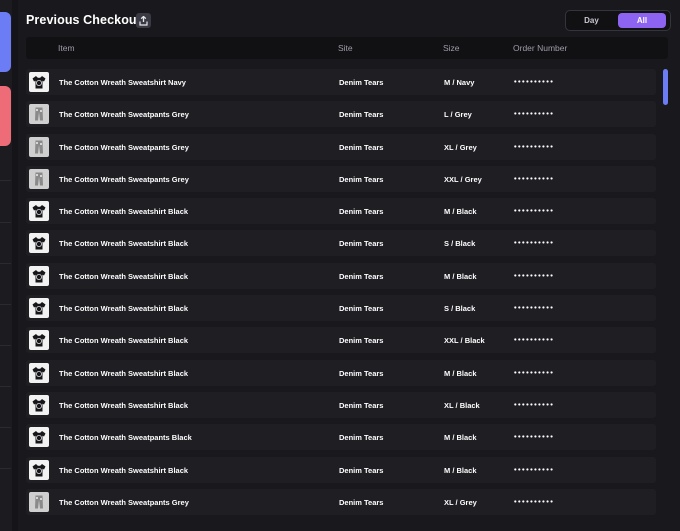 This screenshot has width=680, height=531. I want to click on left-rail, so click(6, 265).